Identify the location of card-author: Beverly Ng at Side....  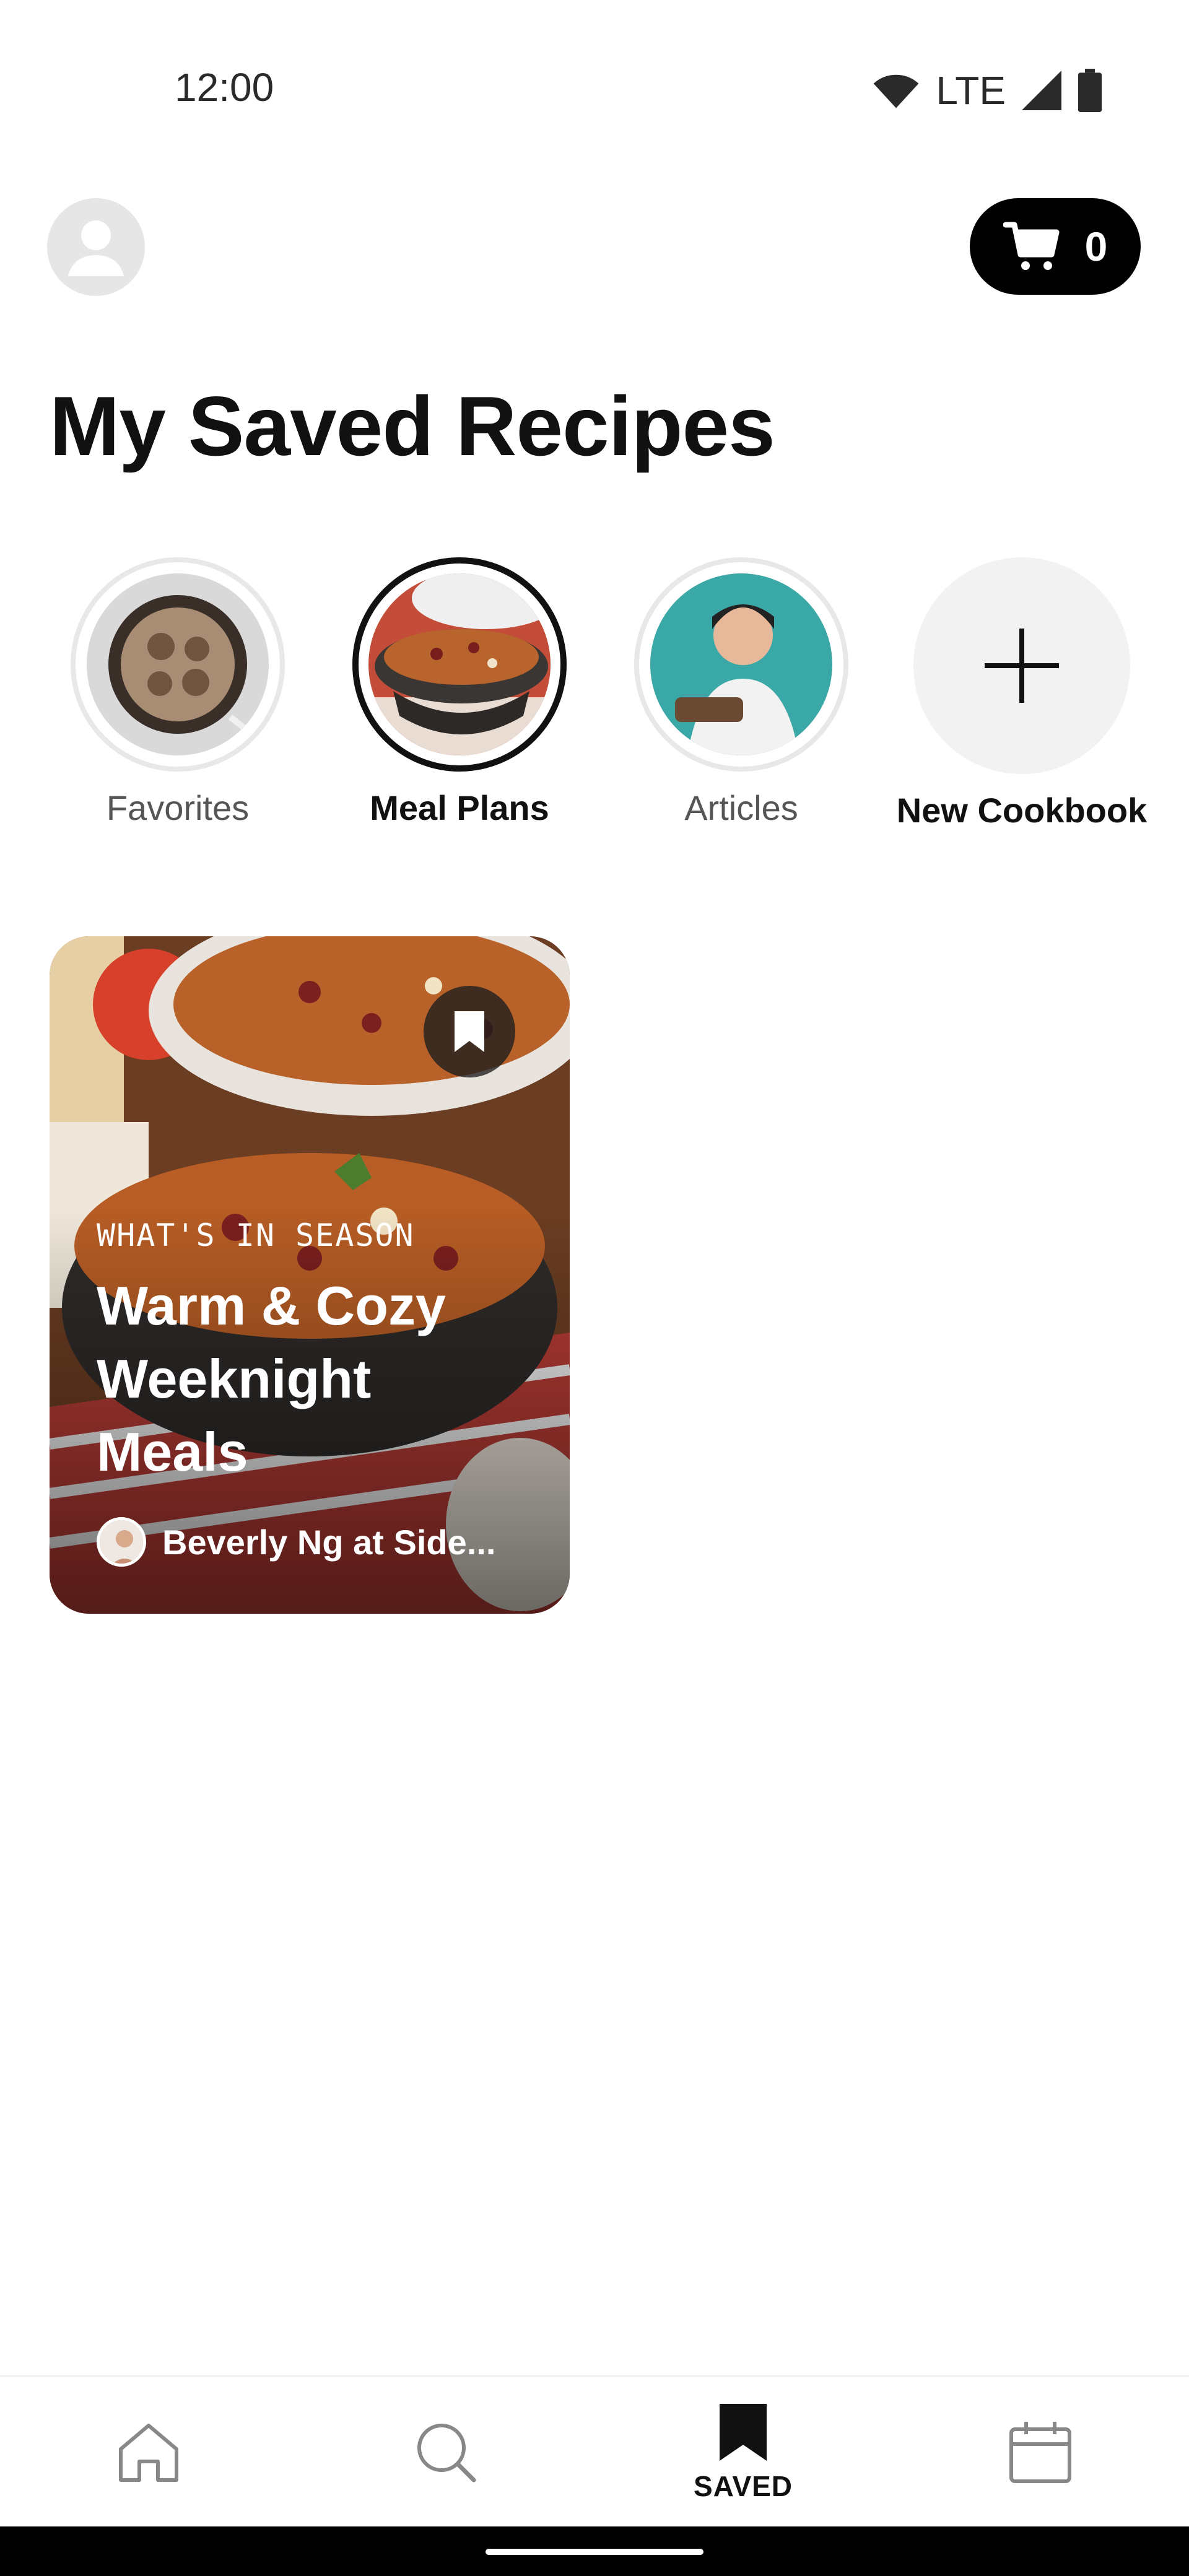
(296, 1542).